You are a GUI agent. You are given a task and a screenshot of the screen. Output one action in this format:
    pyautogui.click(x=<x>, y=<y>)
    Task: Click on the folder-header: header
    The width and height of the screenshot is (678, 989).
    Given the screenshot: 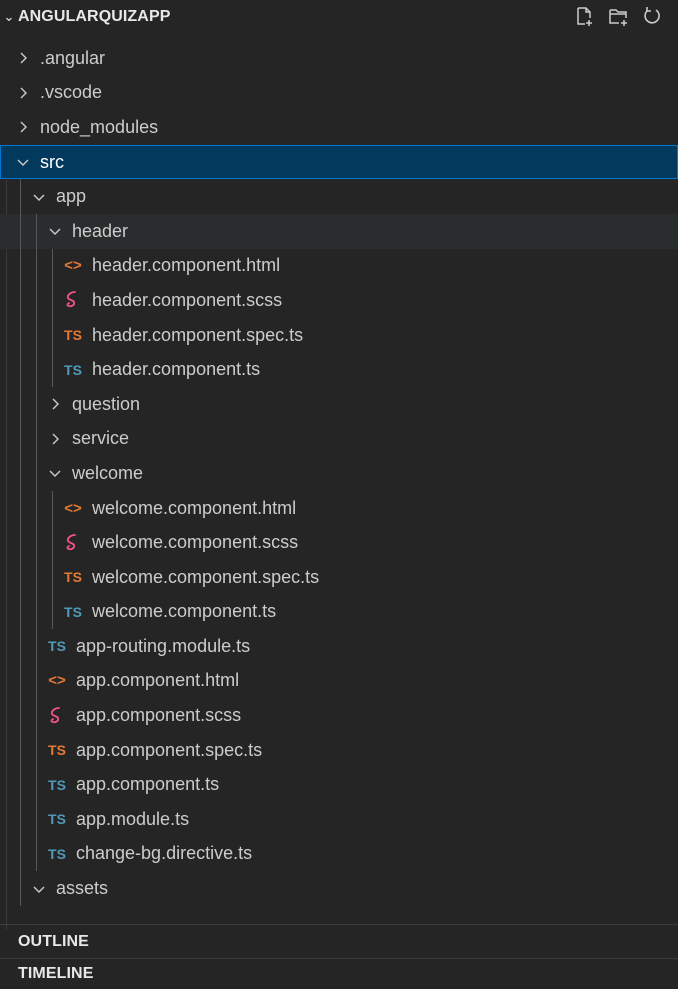 What is the action you would take?
    pyautogui.click(x=339, y=231)
    